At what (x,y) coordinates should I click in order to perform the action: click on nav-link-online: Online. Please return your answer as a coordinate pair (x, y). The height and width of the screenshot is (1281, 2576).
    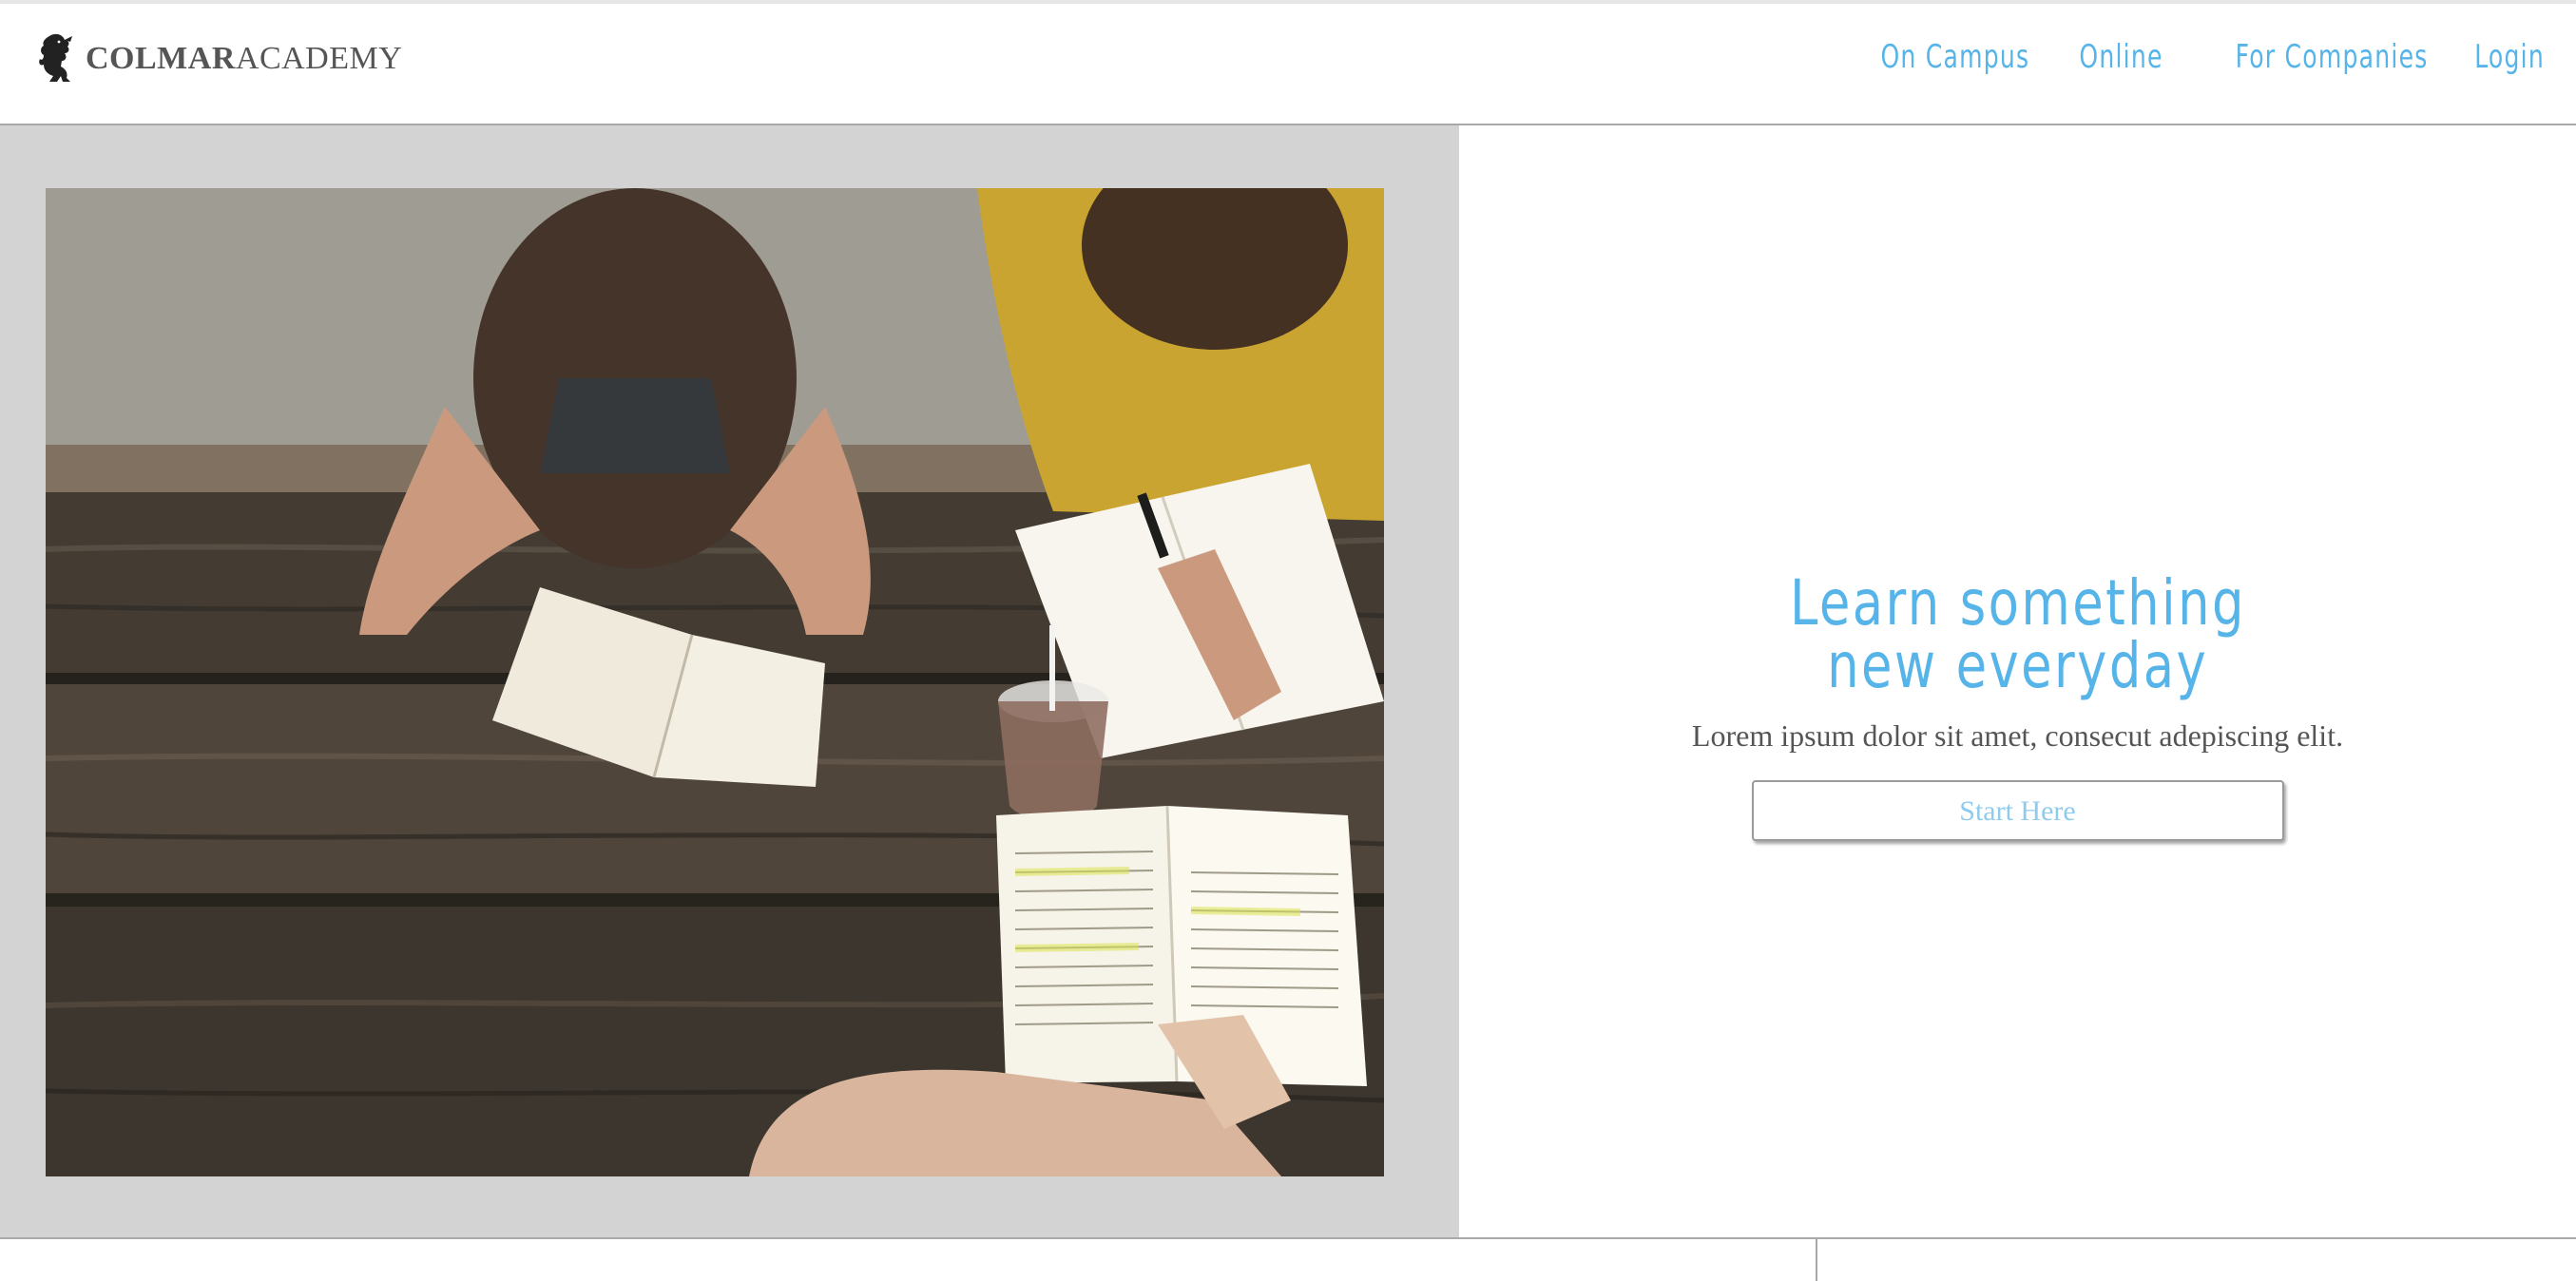
    Looking at the image, I should click on (2121, 57).